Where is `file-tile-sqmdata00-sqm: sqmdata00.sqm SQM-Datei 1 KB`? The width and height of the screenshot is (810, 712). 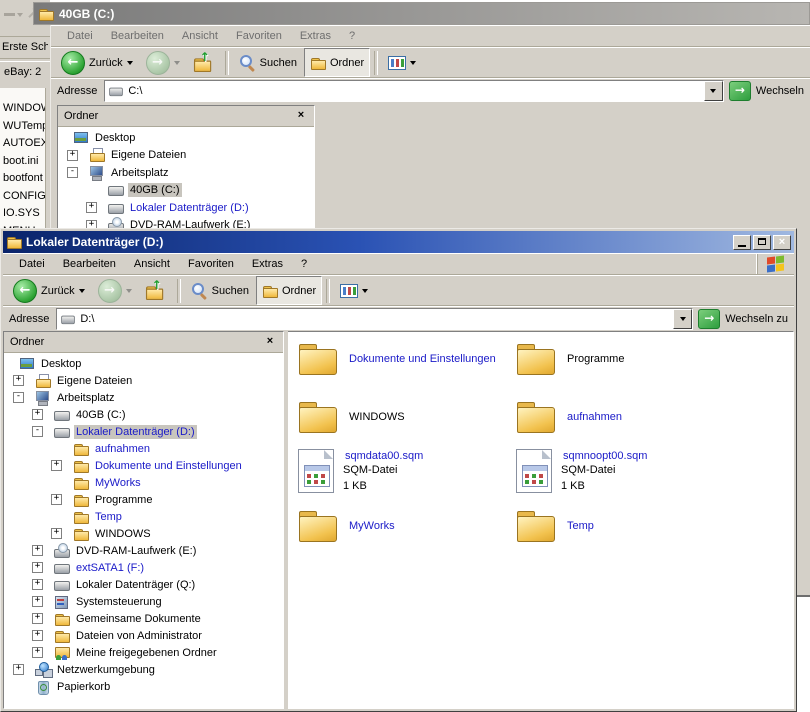
file-tile-sqmdata00-sqm: sqmdata00.sqm SQM-Datei 1 KB is located at coordinates (403, 471).